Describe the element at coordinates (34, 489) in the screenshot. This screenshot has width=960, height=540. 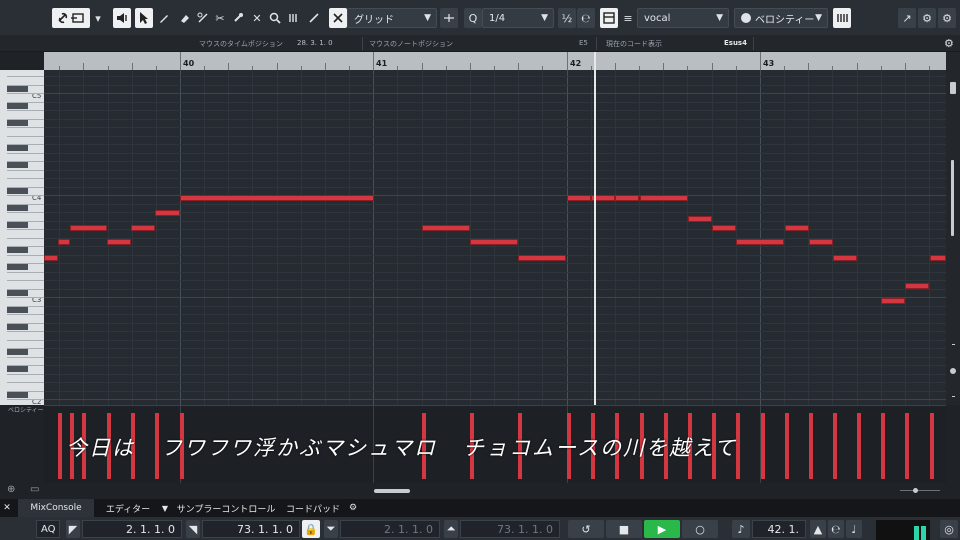
I see `folder-icon: ▭` at that location.